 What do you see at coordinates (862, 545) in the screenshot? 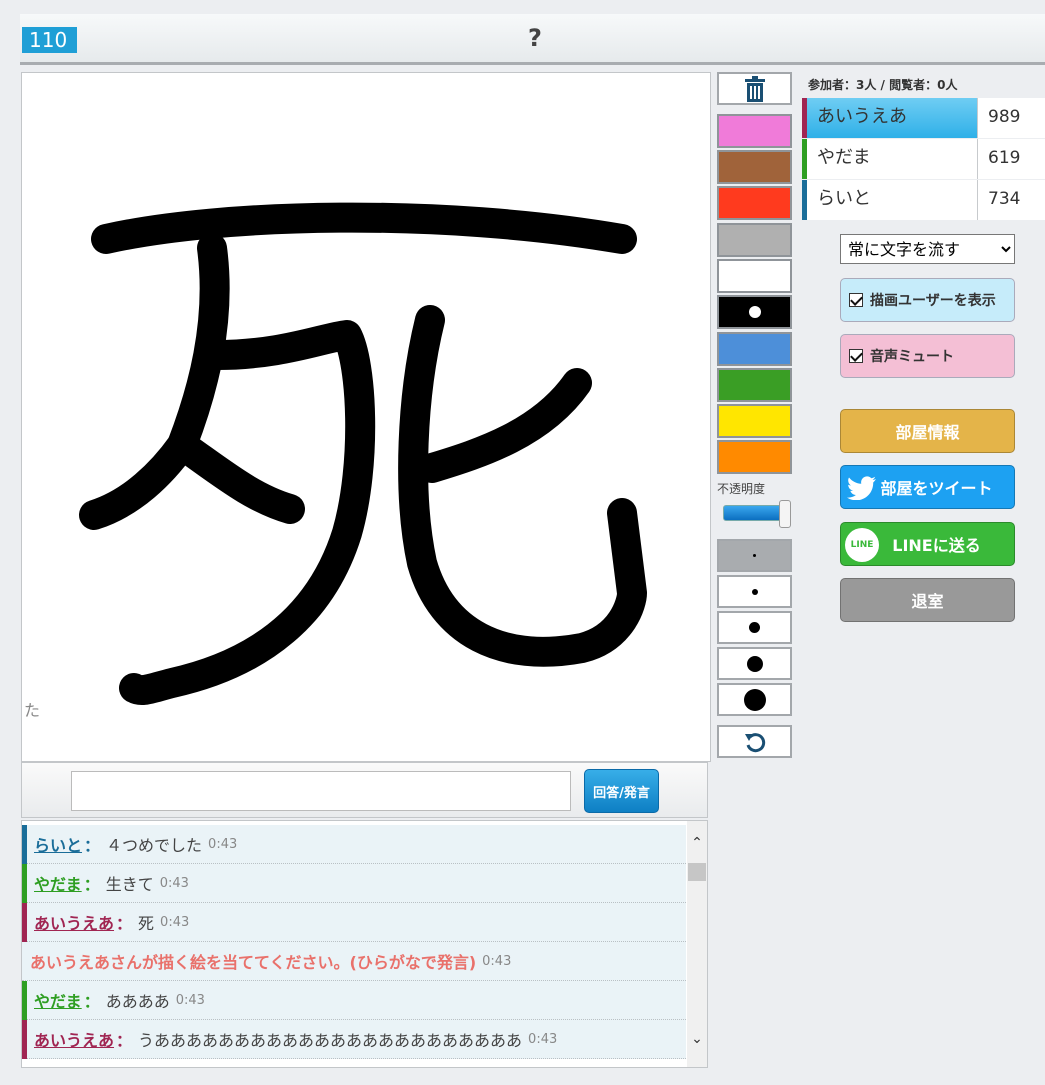
I see `line-logo-icon: LINE` at bounding box center [862, 545].